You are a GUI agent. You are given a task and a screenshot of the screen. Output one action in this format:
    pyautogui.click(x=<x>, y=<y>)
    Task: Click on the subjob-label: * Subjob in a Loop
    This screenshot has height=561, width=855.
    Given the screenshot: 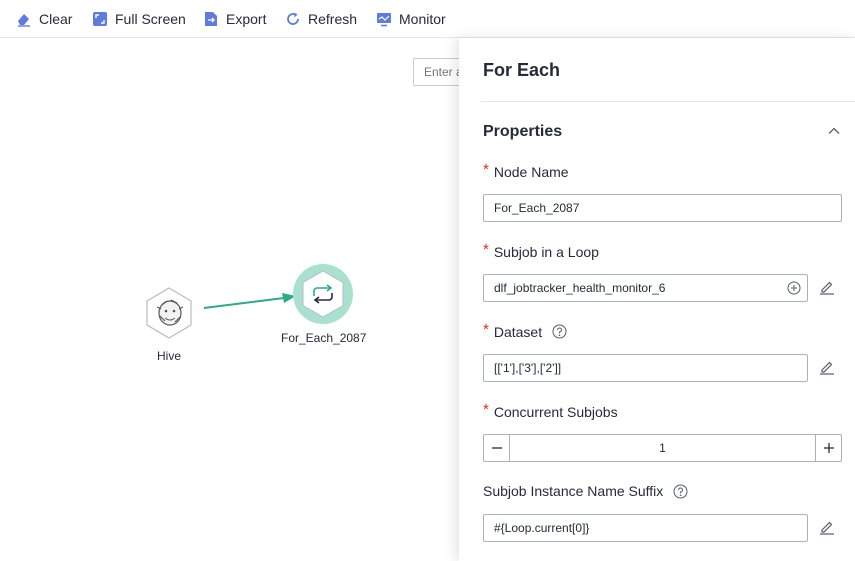 What is the action you would take?
    pyautogui.click(x=541, y=250)
    